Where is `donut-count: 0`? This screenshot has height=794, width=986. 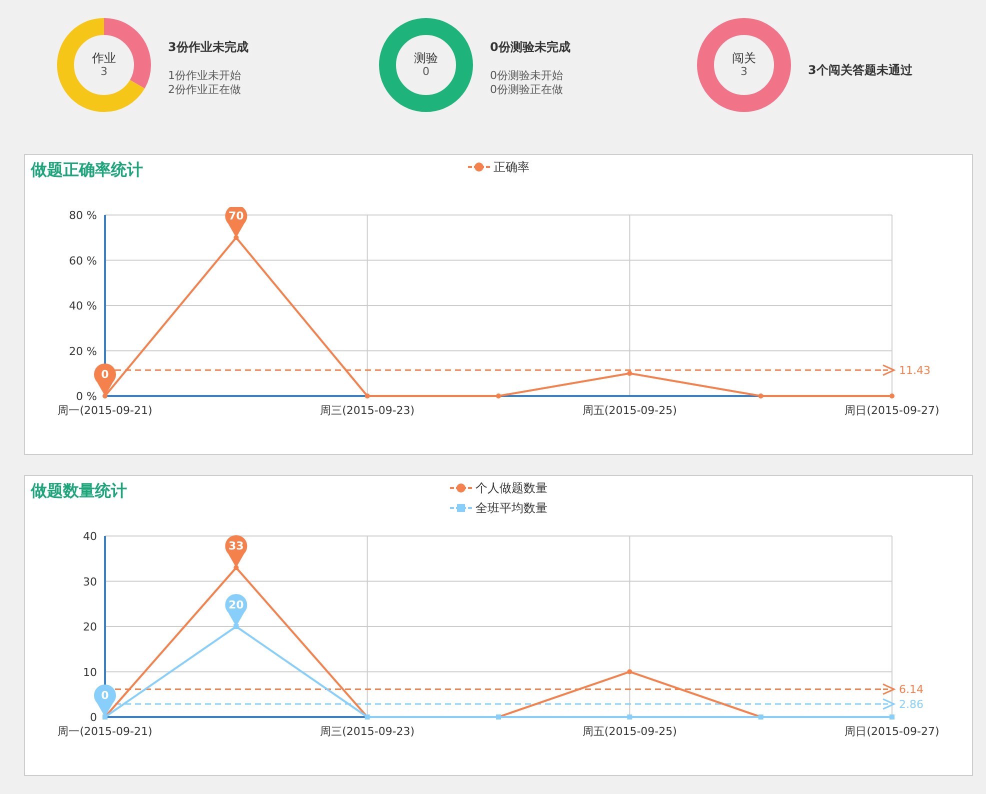 donut-count: 0 is located at coordinates (426, 72).